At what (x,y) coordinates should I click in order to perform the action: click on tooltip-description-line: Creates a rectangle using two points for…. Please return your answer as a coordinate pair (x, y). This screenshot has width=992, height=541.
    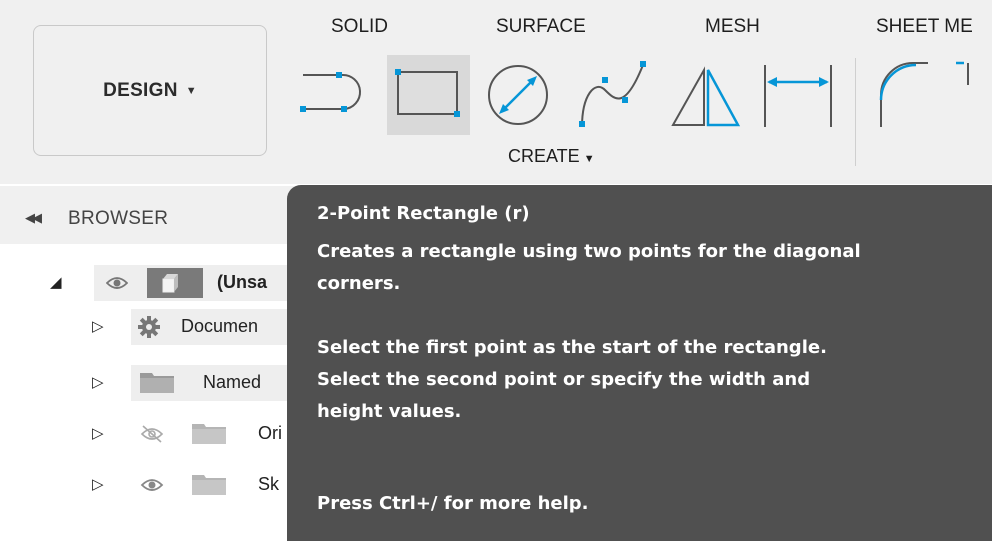
    Looking at the image, I should click on (589, 251).